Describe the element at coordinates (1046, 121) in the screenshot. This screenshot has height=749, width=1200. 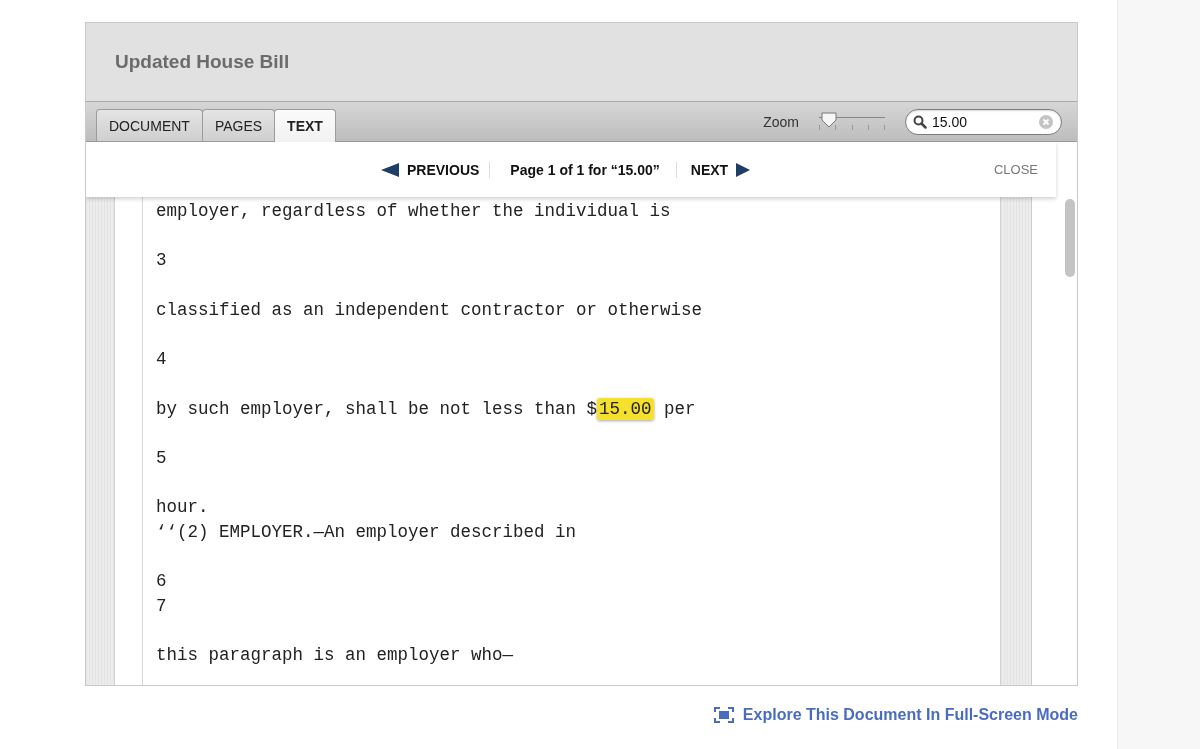
I see `clear-icon` at that location.